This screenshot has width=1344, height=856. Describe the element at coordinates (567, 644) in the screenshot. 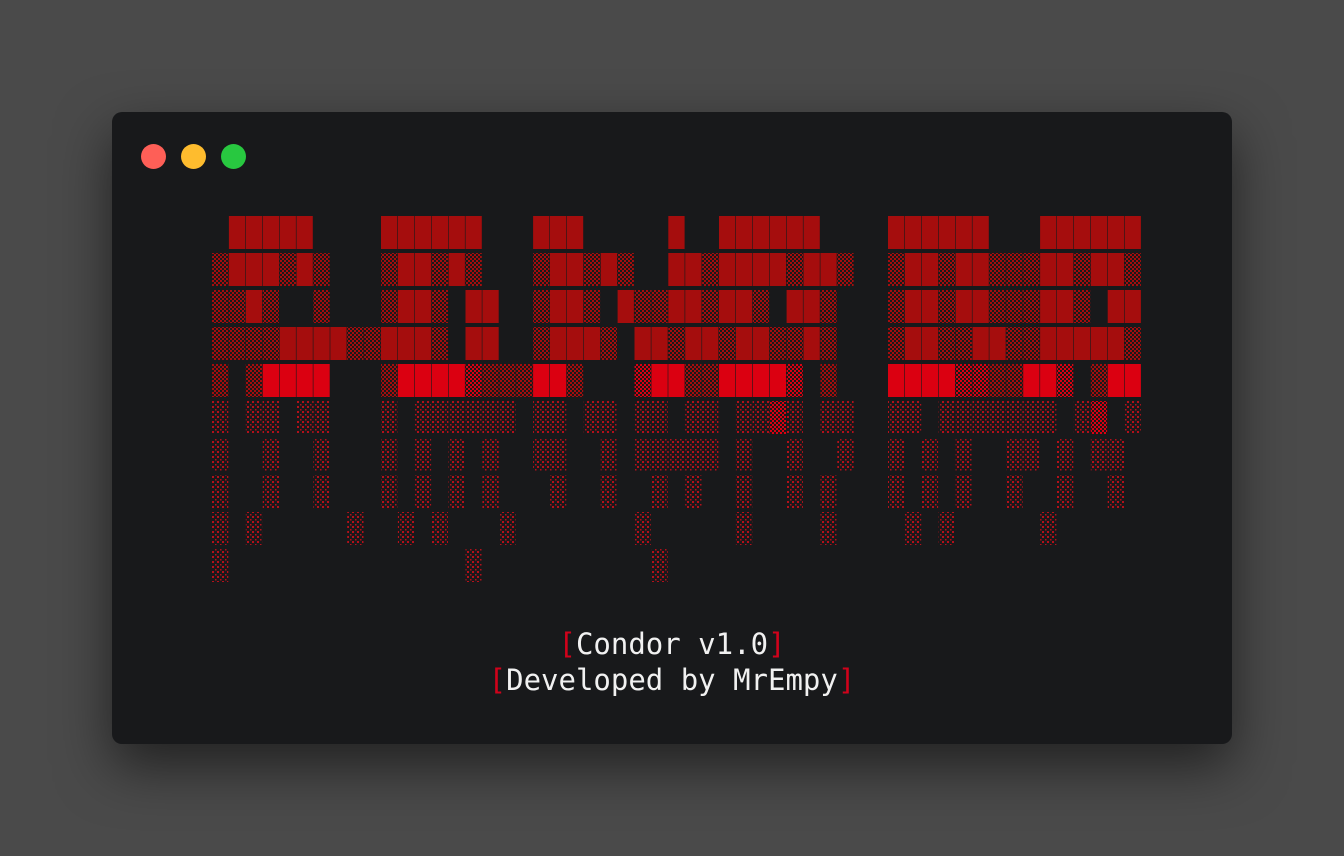

I see `bracket-open: [` at that location.